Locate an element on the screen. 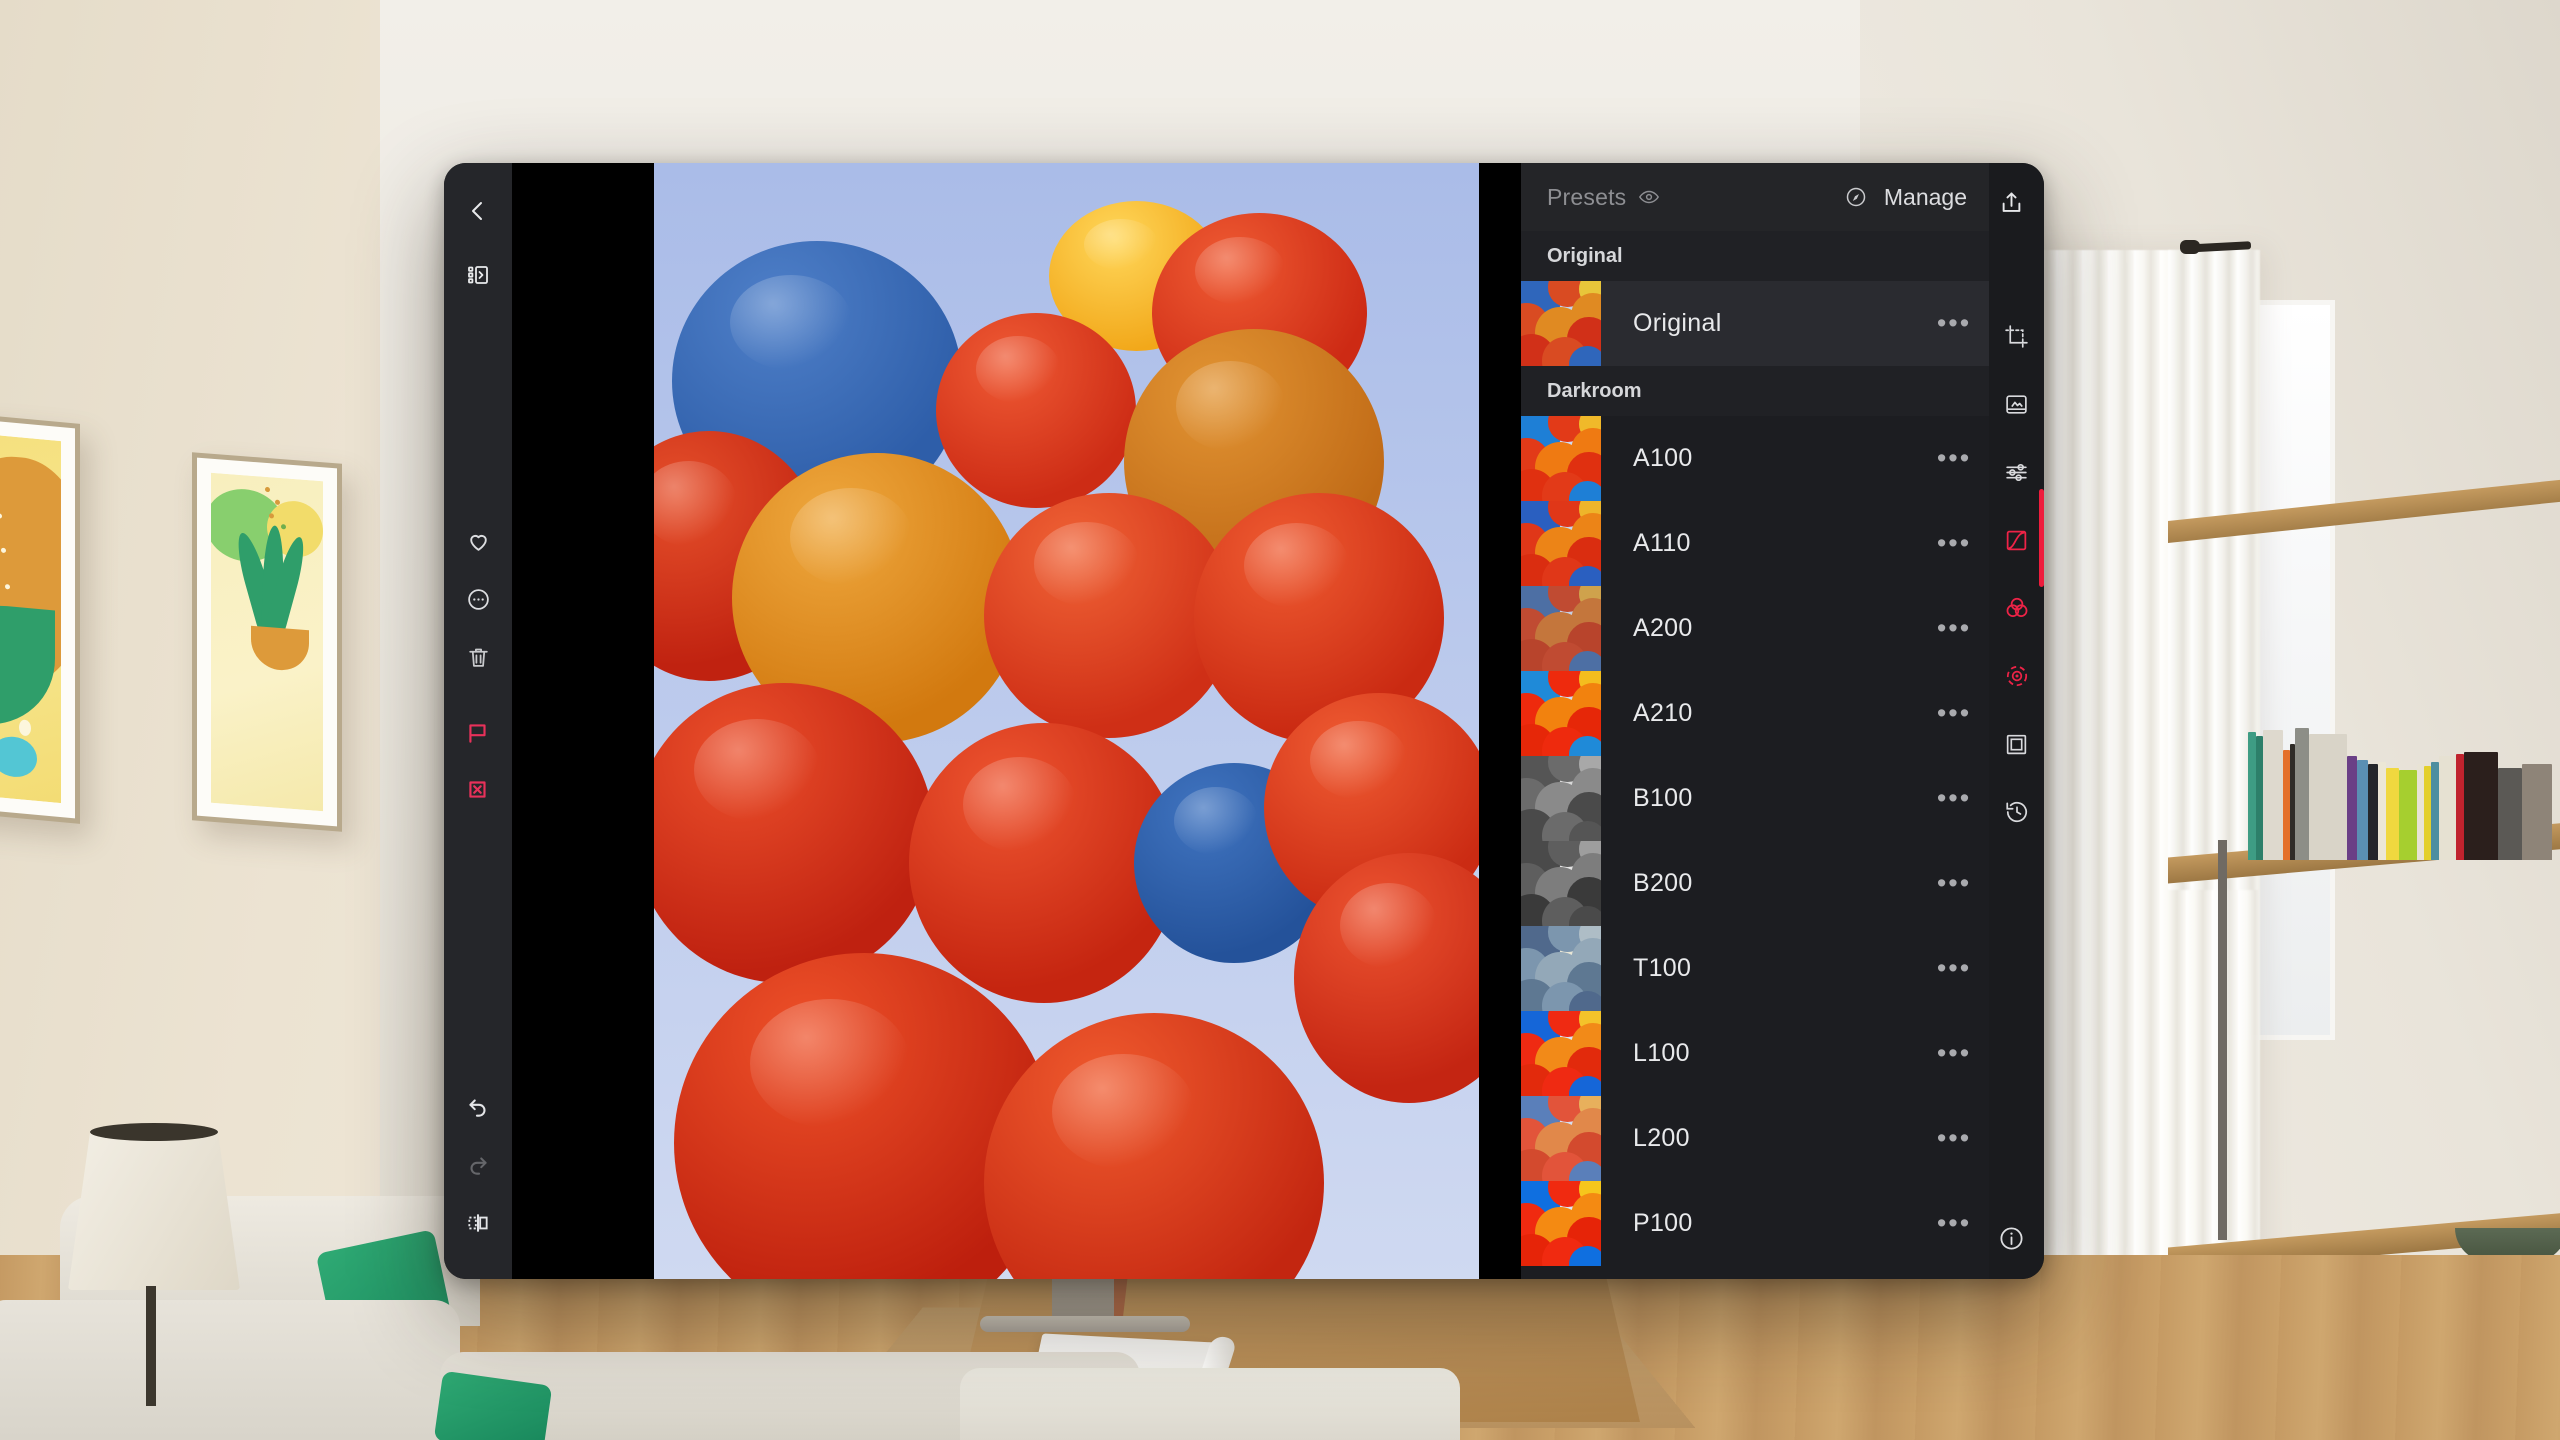 This screenshot has width=2560, height=1440. border-icon is located at coordinates (2016, 744).